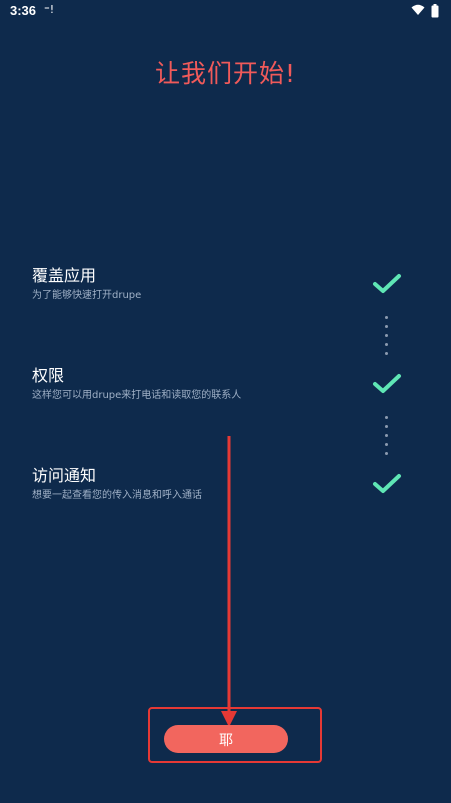 This screenshot has width=451, height=803. What do you see at coordinates (64, 275) in the screenshot?
I see `step-title: 覆盖应用` at bounding box center [64, 275].